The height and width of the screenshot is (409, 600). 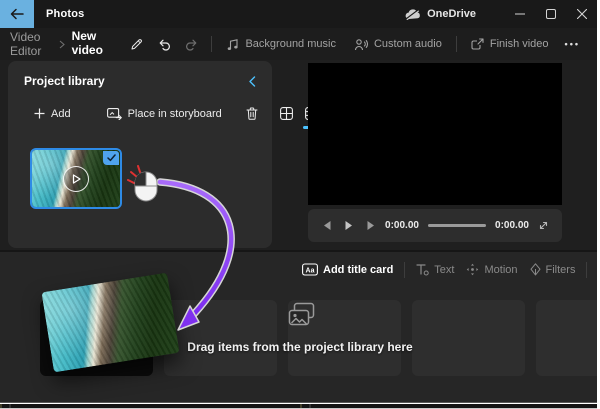 What do you see at coordinates (412, 14) in the screenshot?
I see `onedrive-cloud-icon` at bounding box center [412, 14].